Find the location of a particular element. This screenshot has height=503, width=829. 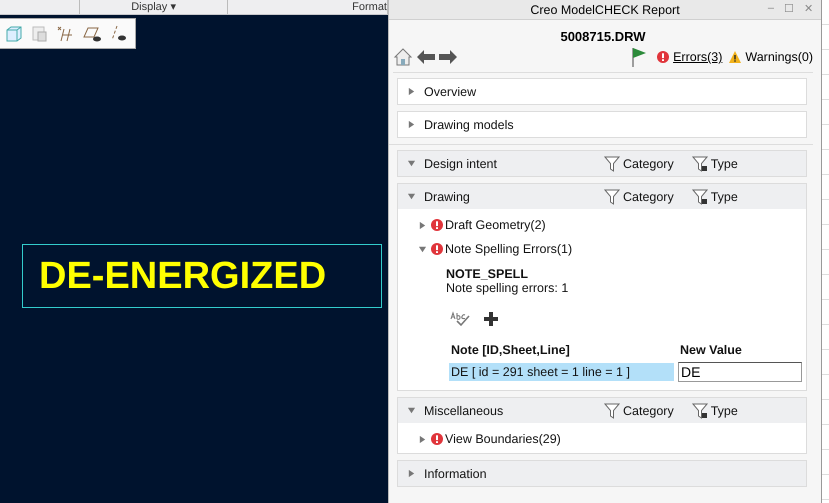

column-header: New Value is located at coordinates (711, 350).